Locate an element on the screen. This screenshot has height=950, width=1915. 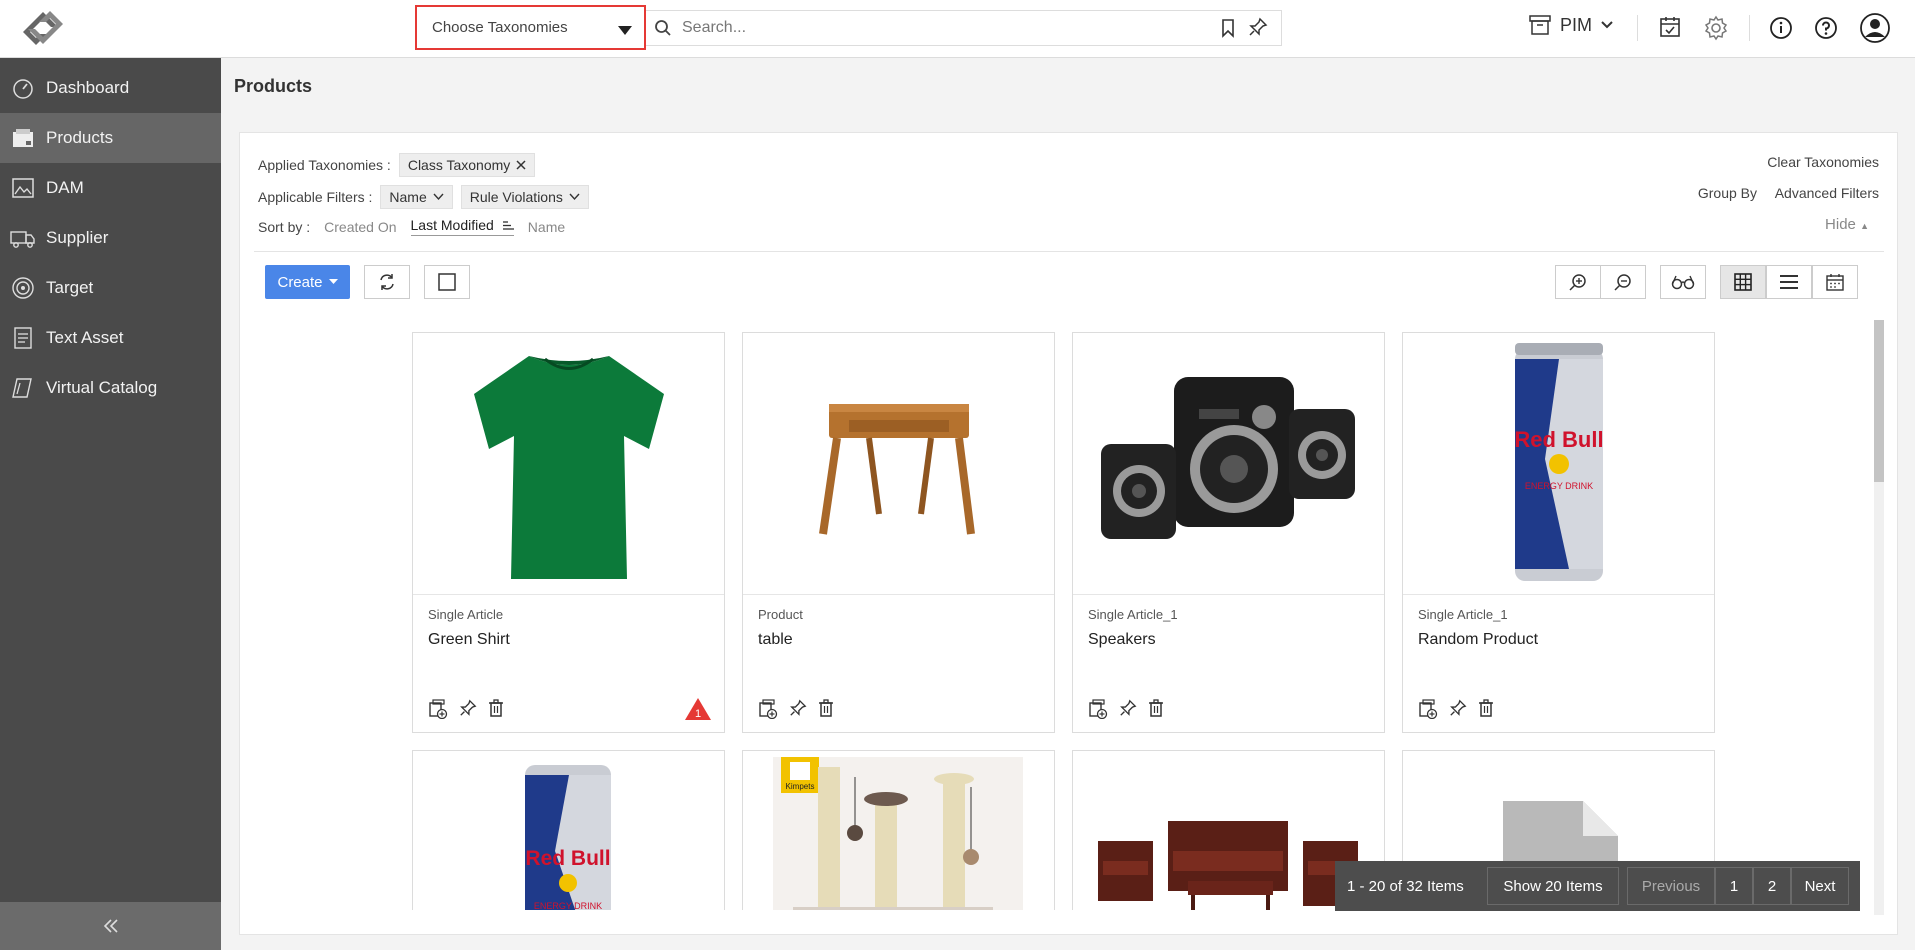
clear-taxonomies-link: Clear Taxonomies is located at coordinates (1823, 162).